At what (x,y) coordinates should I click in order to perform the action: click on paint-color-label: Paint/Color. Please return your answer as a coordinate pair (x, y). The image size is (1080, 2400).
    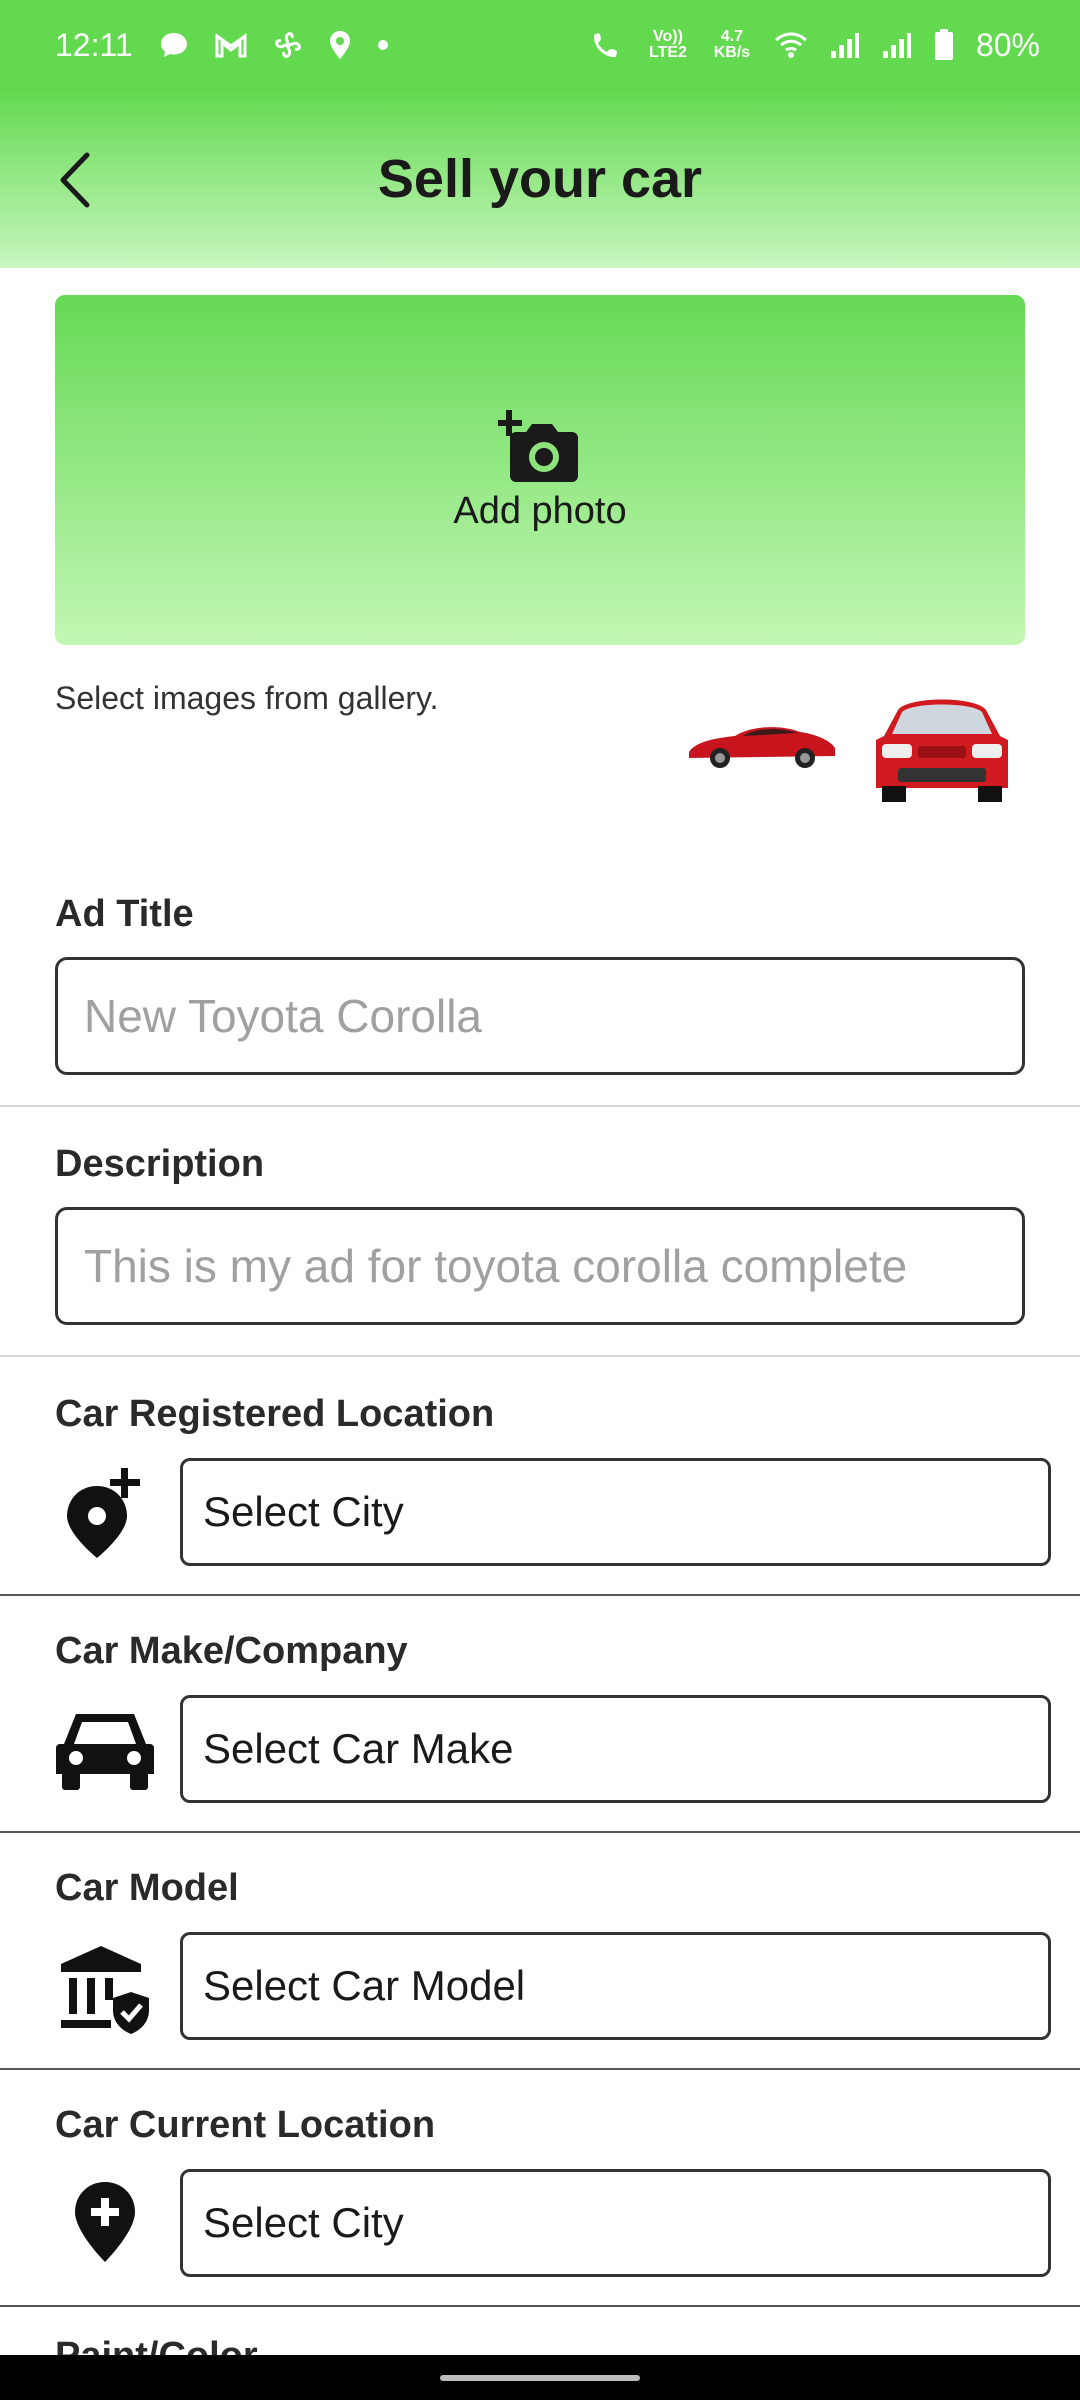
    Looking at the image, I should click on (156, 2346).